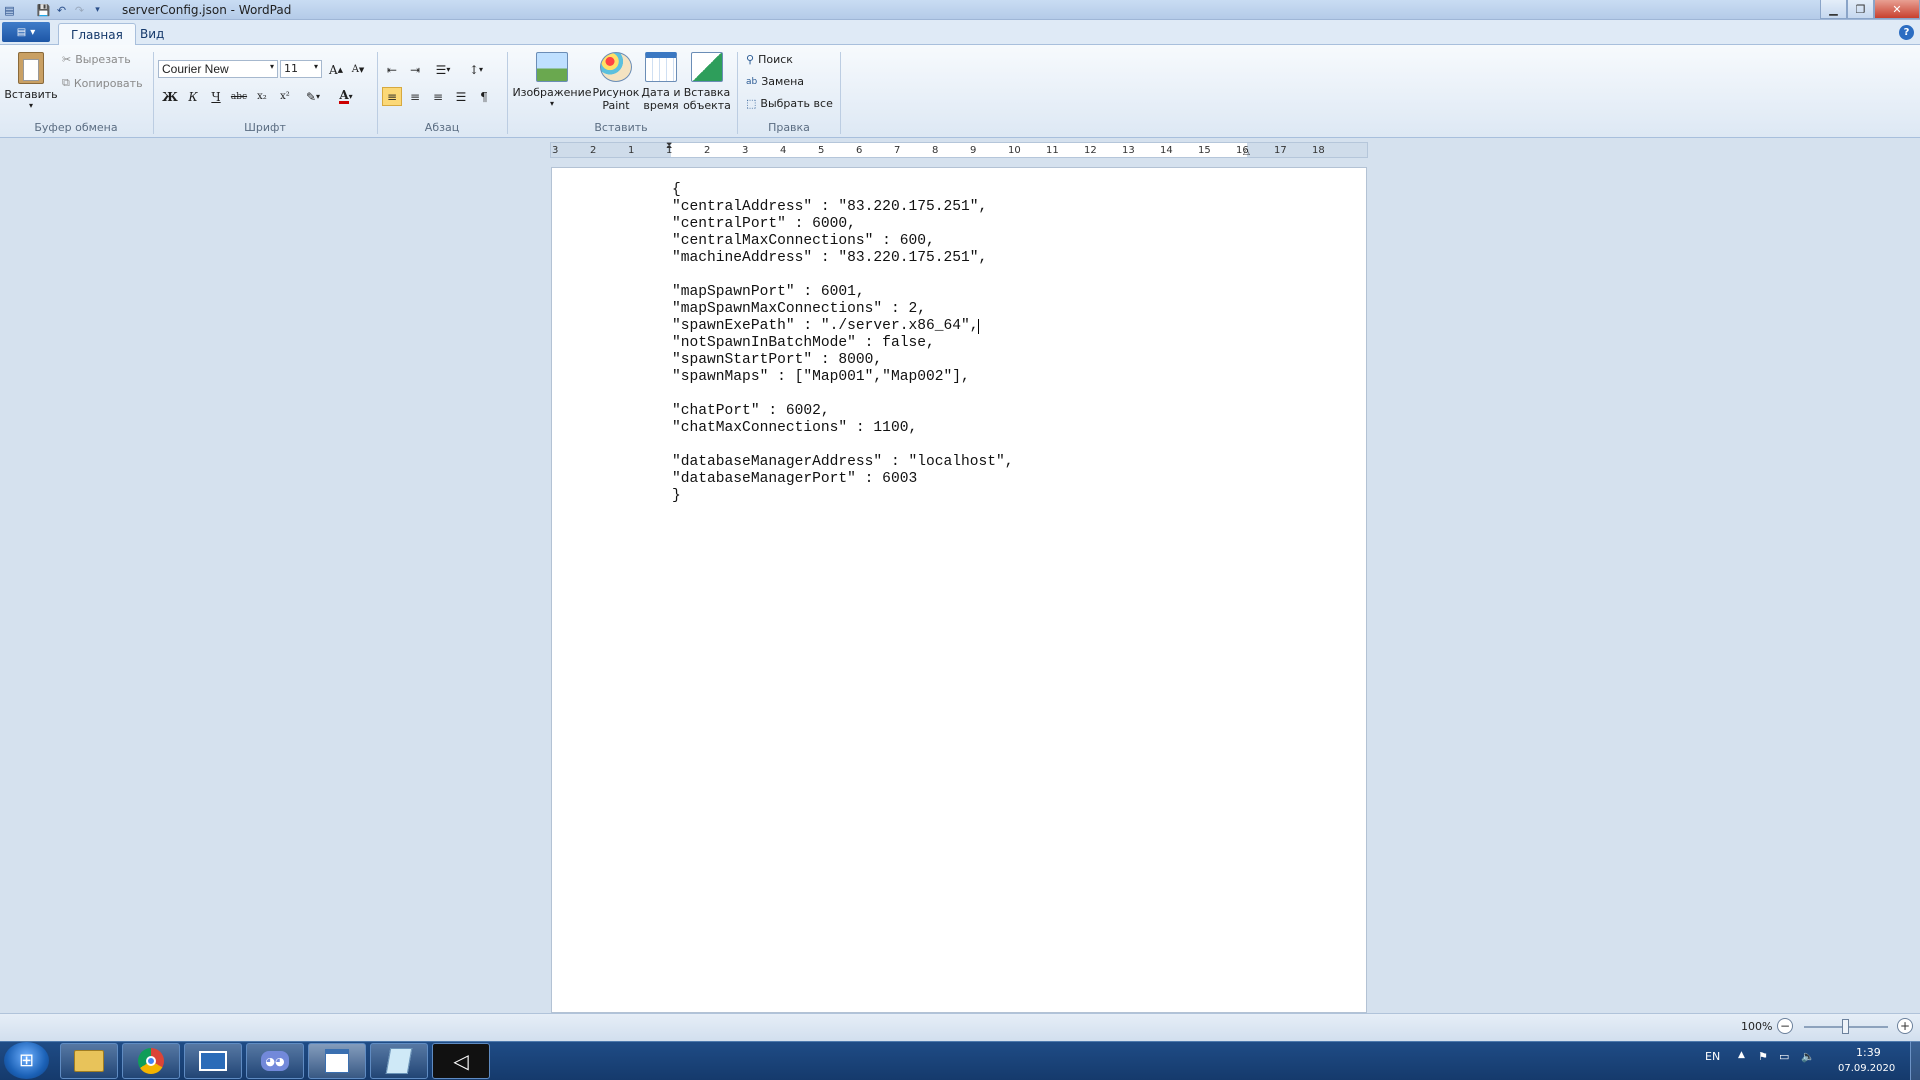 The width and height of the screenshot is (1920, 1080). Describe the element at coordinates (616, 67) in the screenshot. I see `paint-palette-icon` at that location.